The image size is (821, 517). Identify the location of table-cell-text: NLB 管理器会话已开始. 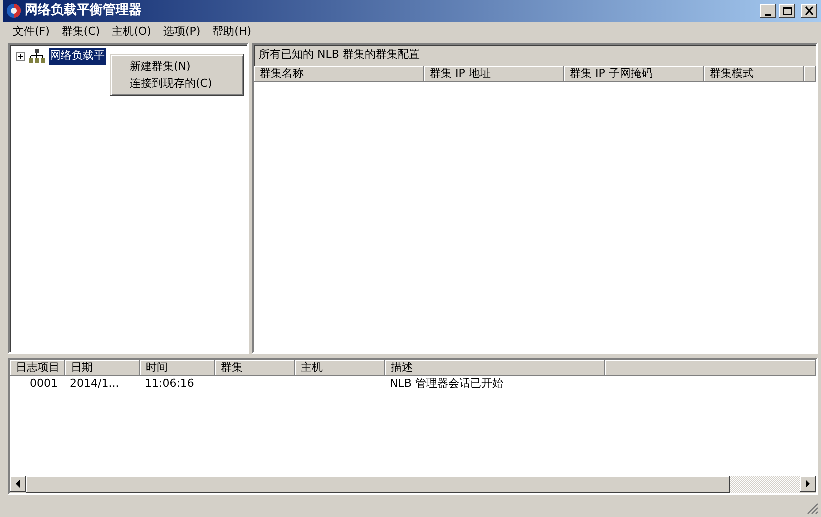
(446, 384).